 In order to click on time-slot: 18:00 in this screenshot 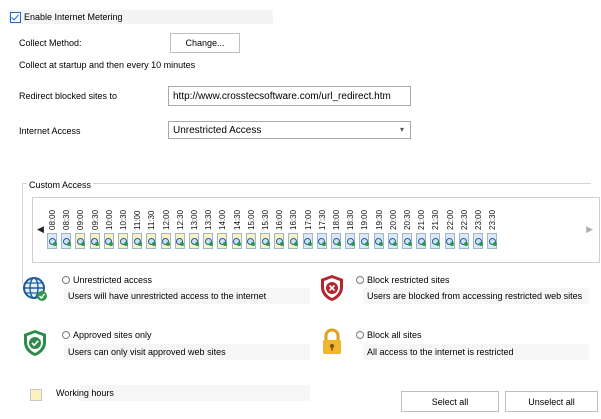, I will do `click(336, 229)`.